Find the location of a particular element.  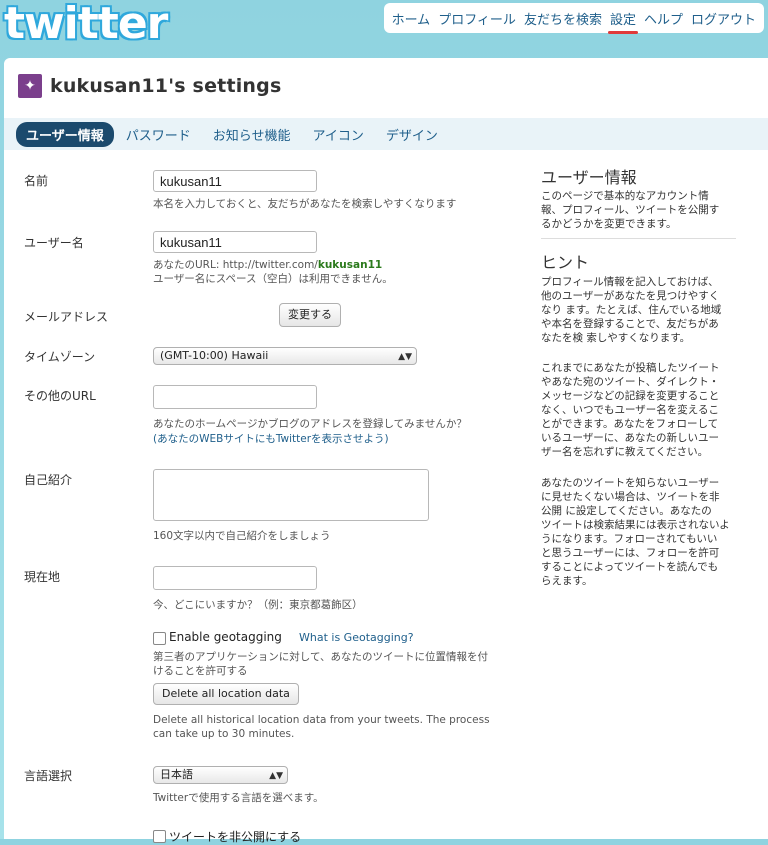

geotag-label: Enable geotagging is located at coordinates (225, 637).